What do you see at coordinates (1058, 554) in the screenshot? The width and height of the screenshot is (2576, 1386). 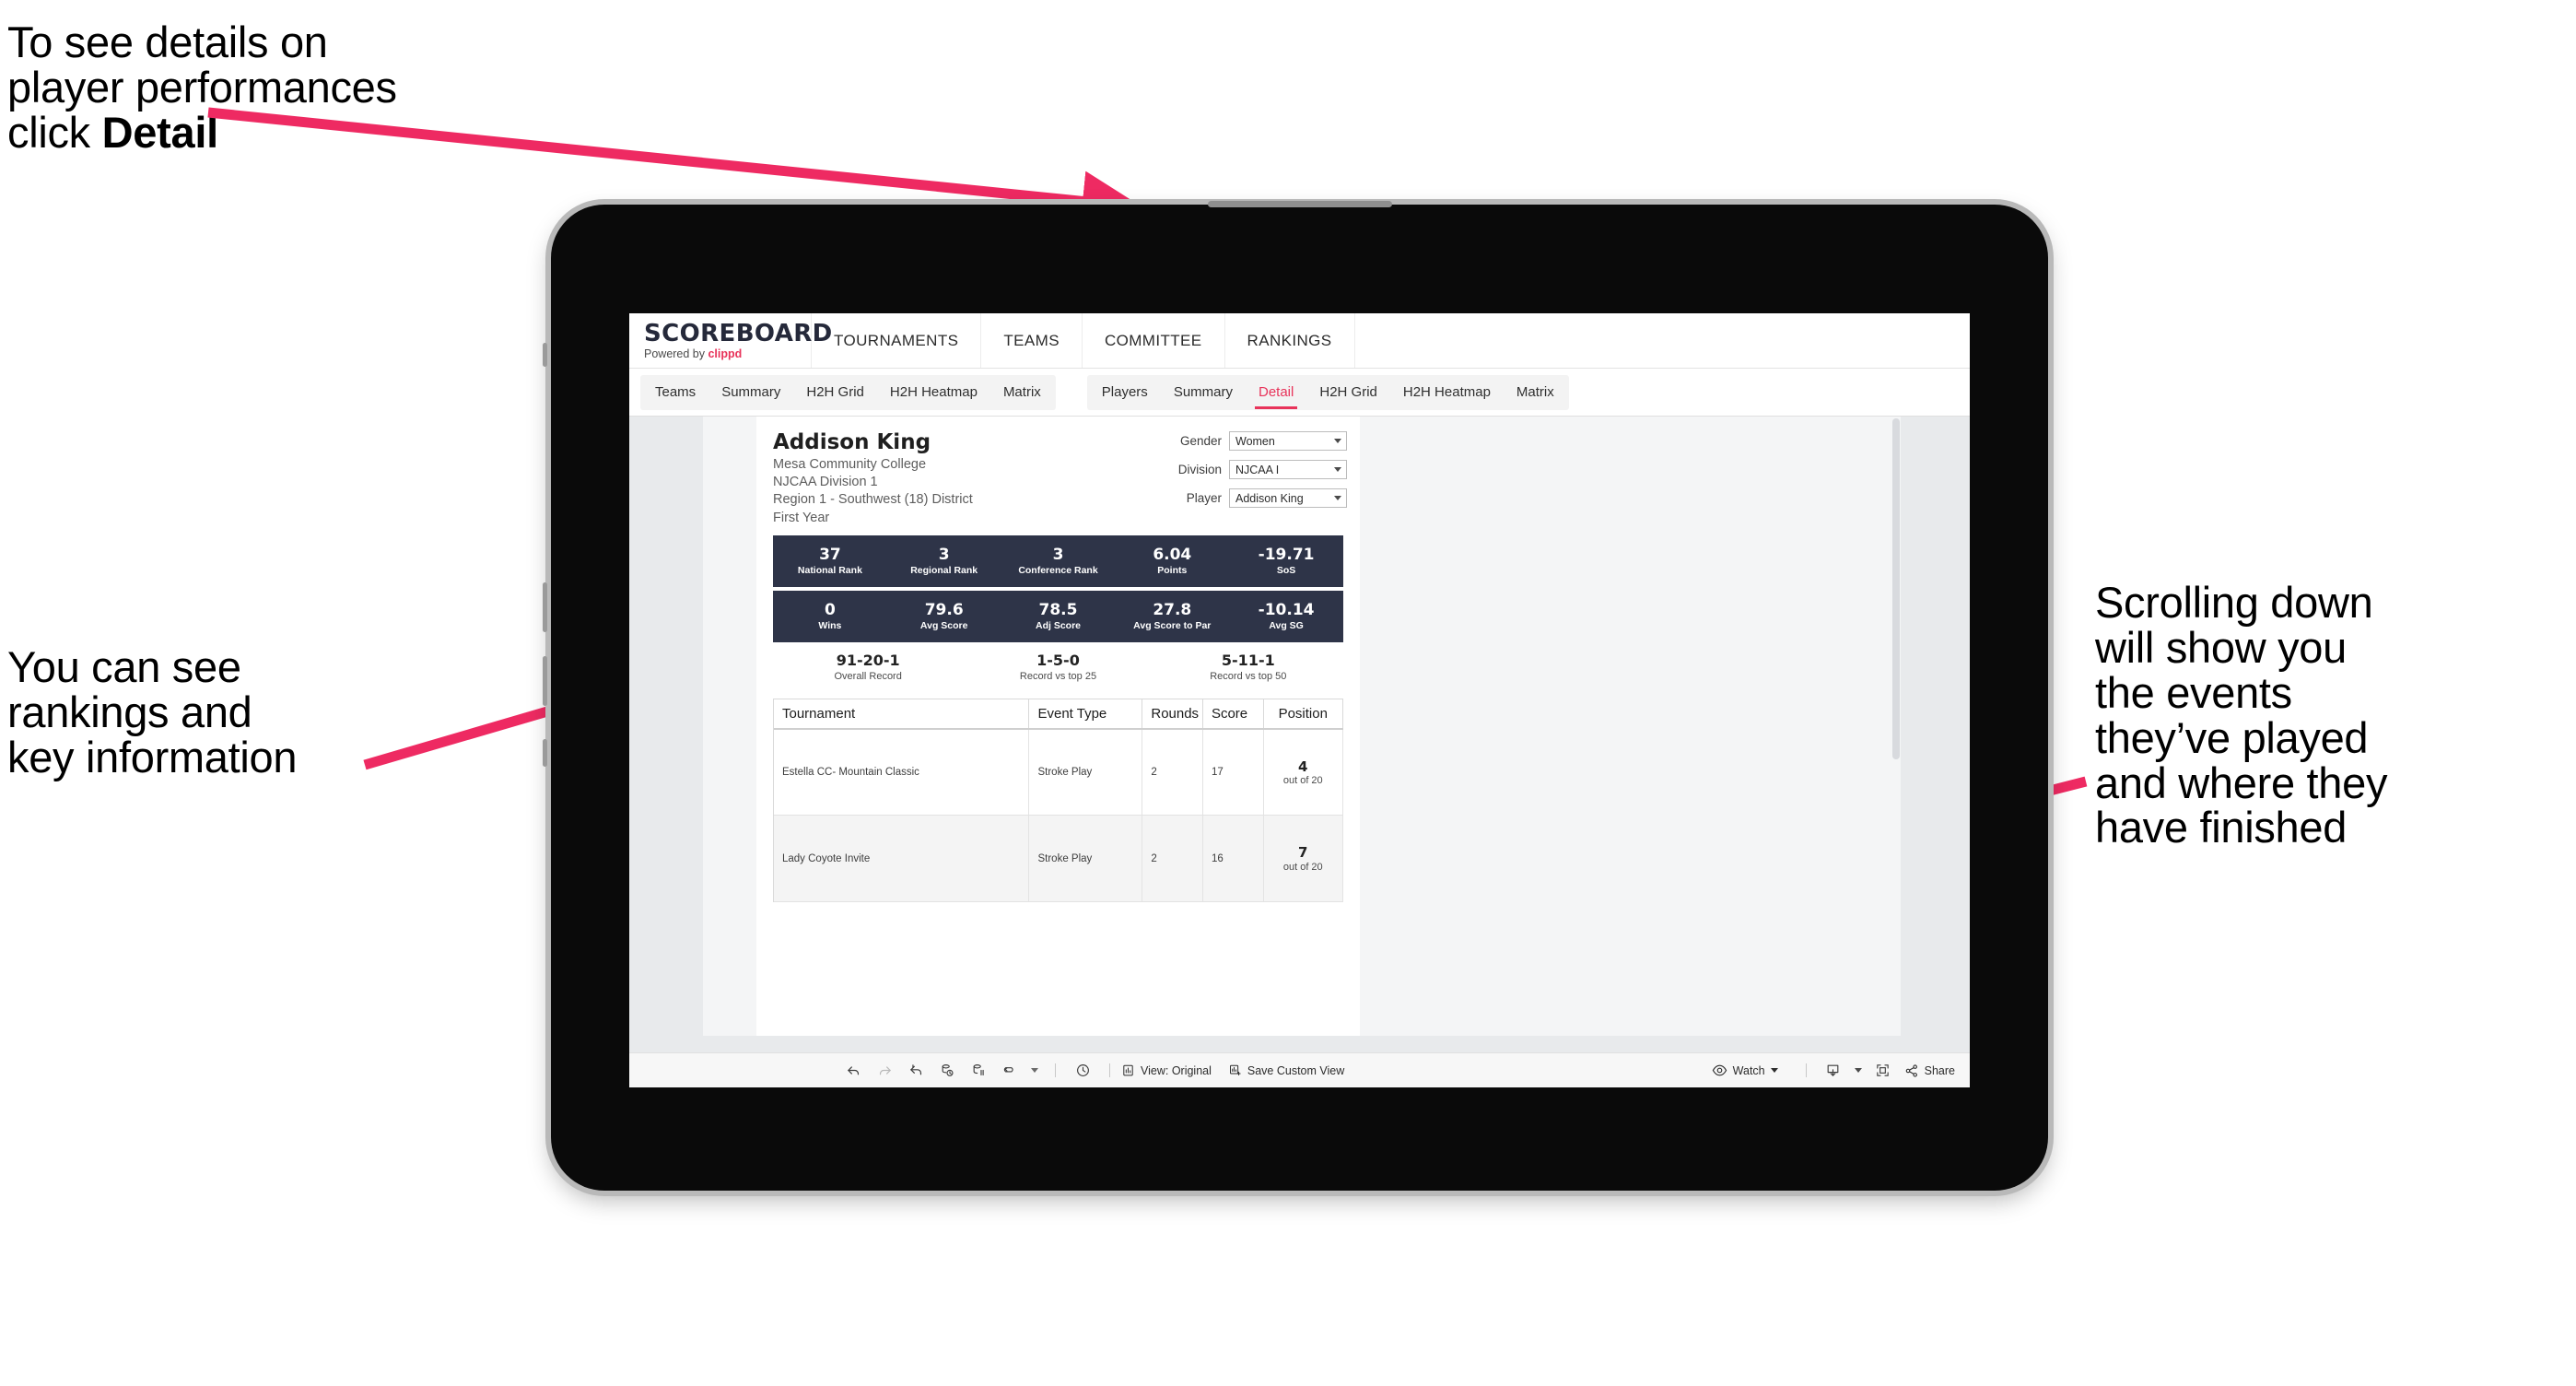 I see `kpi-conference-rank-value: 3` at bounding box center [1058, 554].